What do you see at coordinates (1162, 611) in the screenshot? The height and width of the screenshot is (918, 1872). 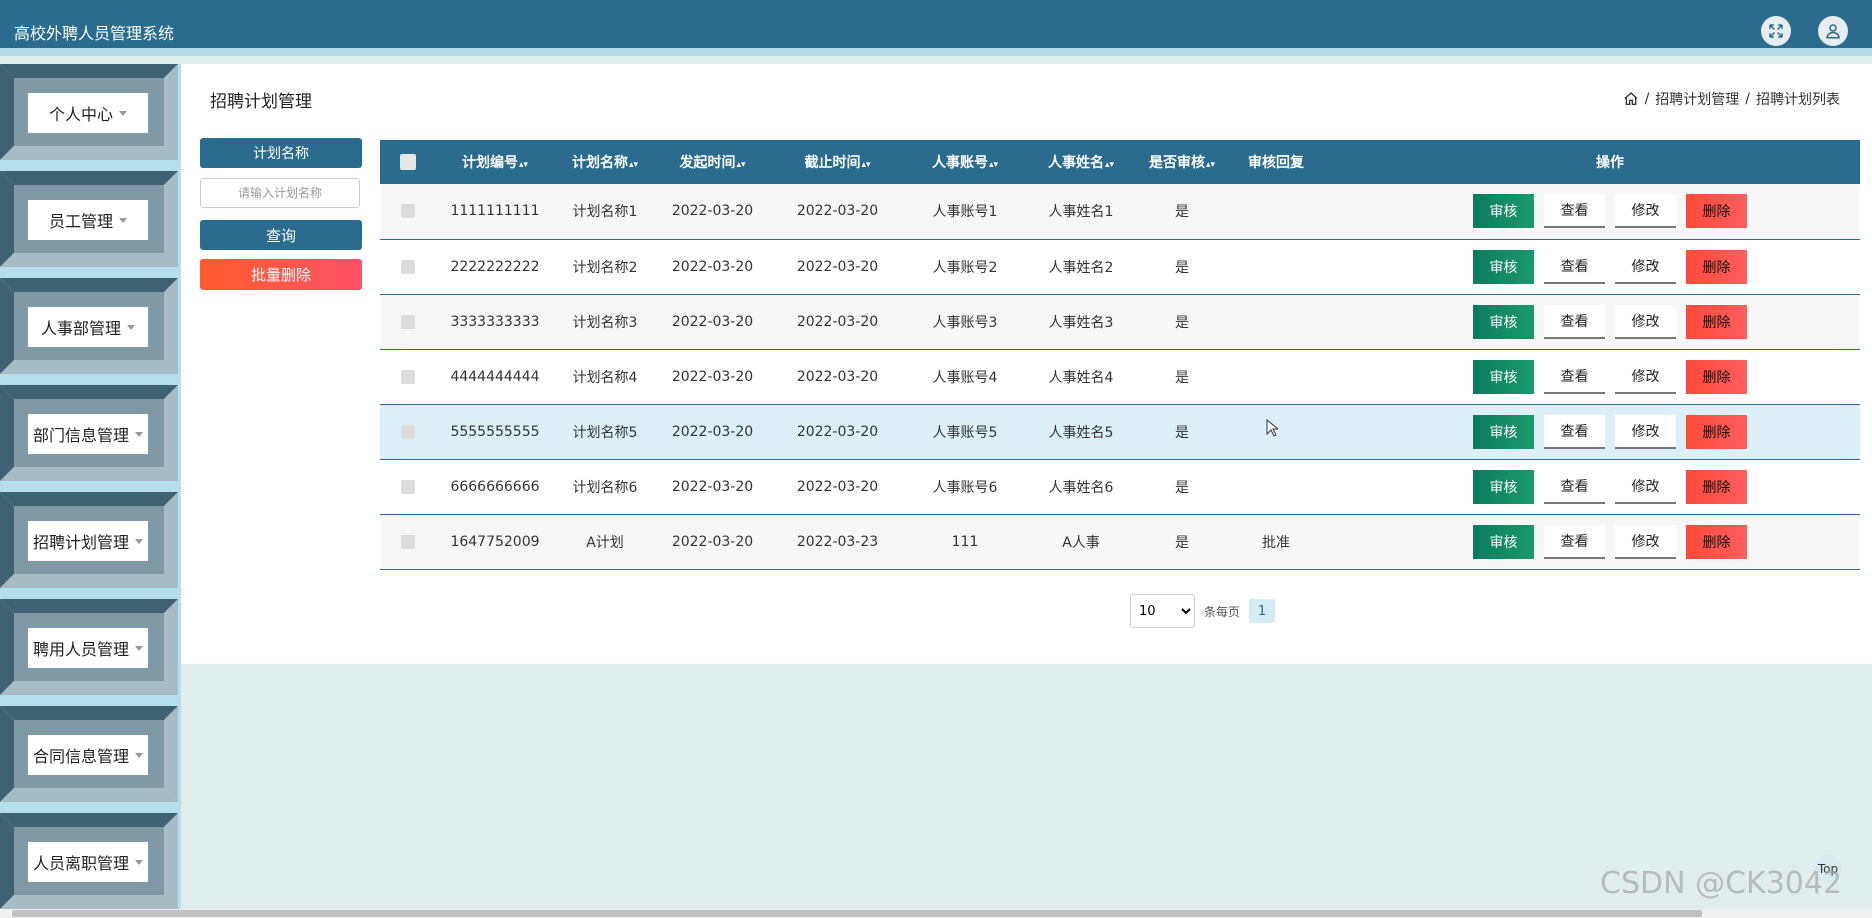 I see `page-size-select: 10` at bounding box center [1162, 611].